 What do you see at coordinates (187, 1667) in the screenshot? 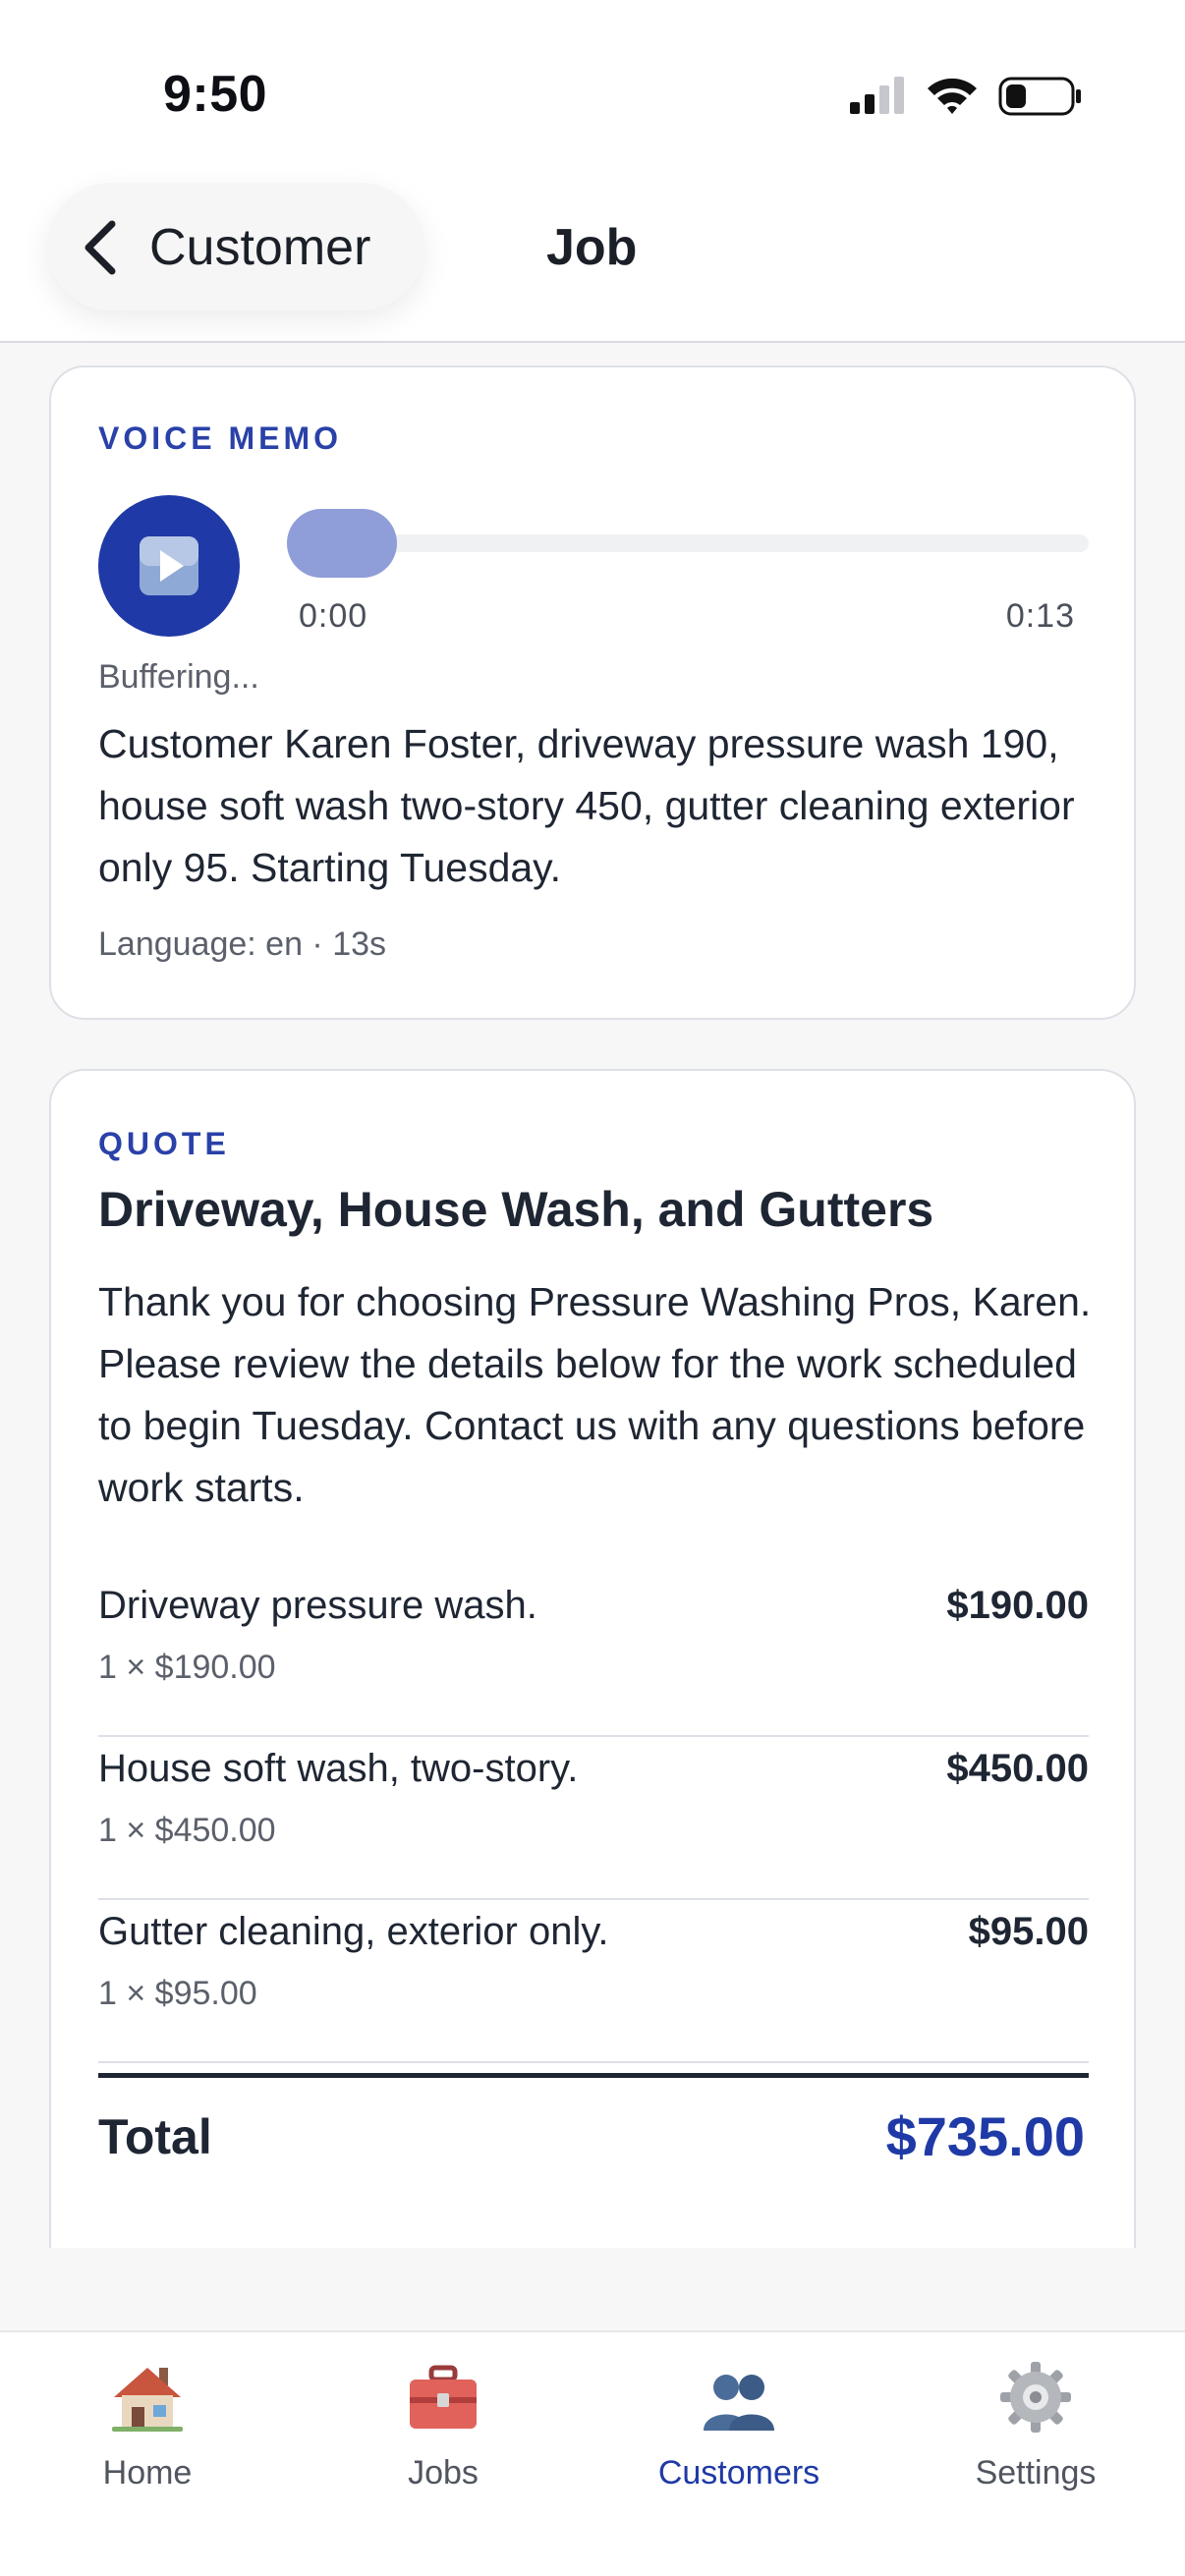
I see `line-item-qty: 1 × $190.00` at bounding box center [187, 1667].